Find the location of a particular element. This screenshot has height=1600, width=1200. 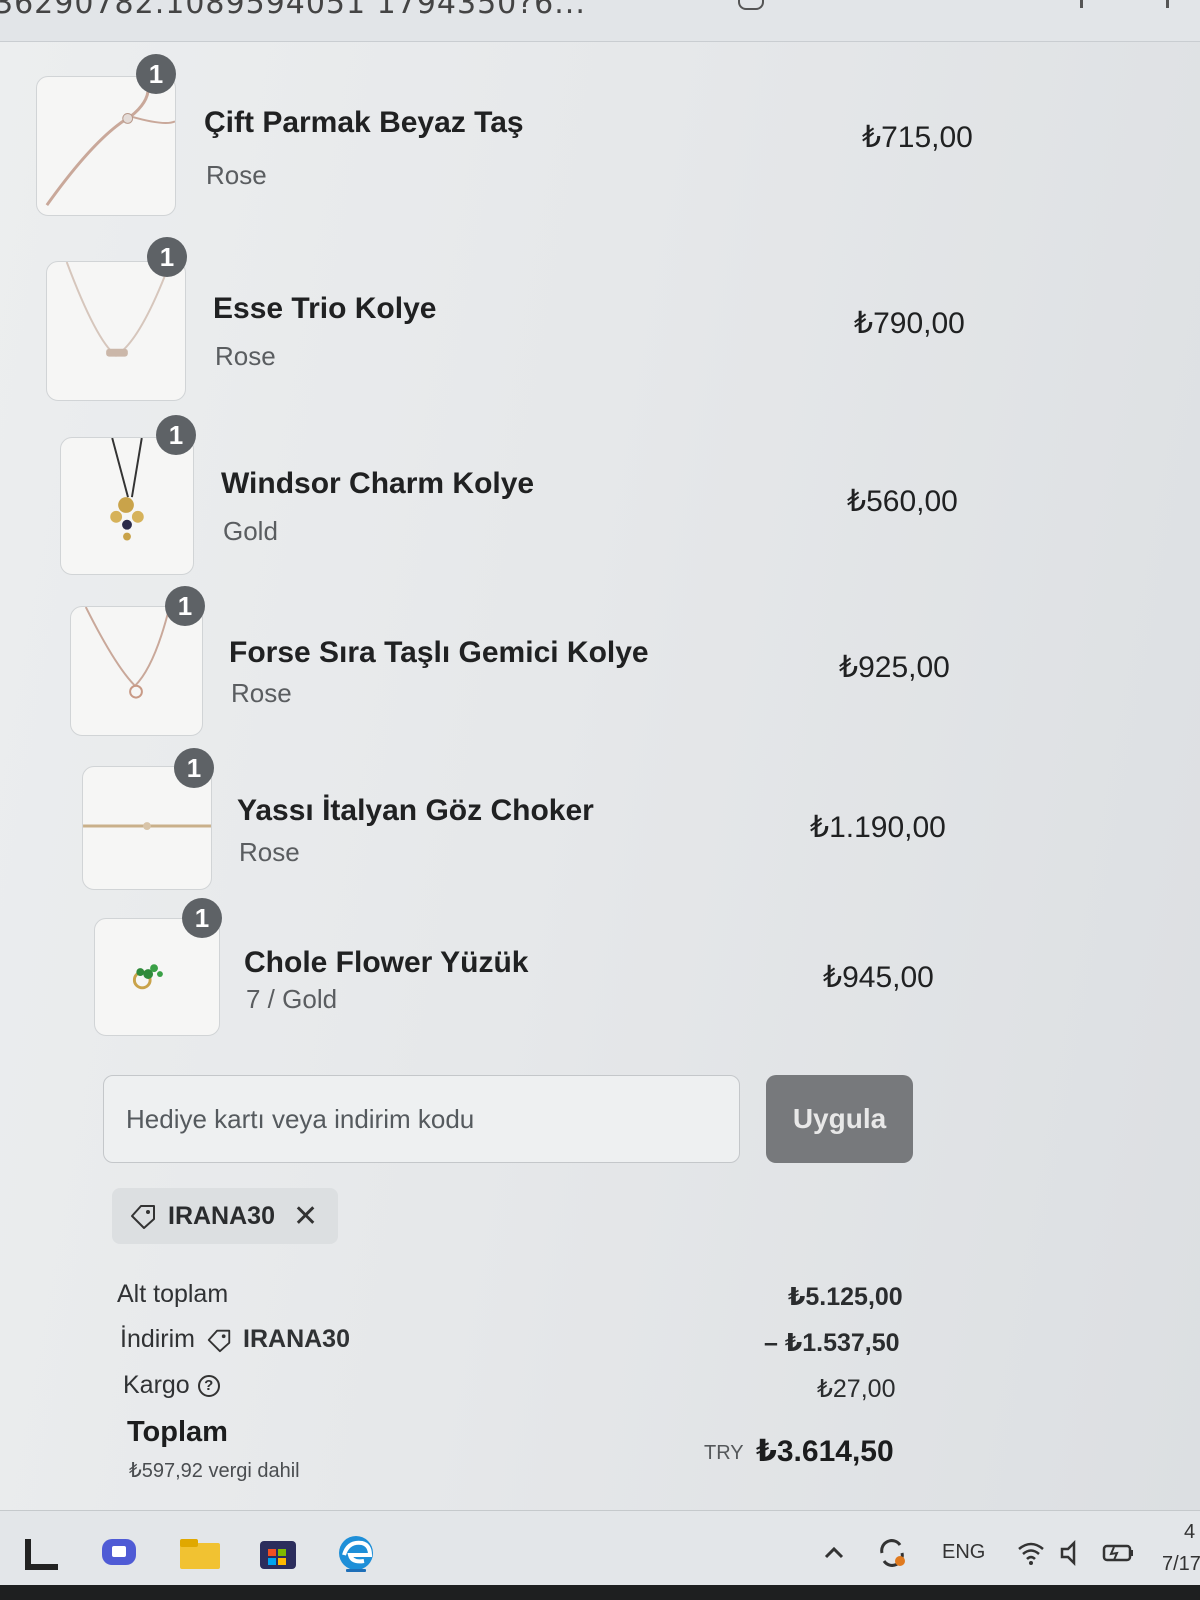

snip-tool-icon is located at coordinates (44, 1553).